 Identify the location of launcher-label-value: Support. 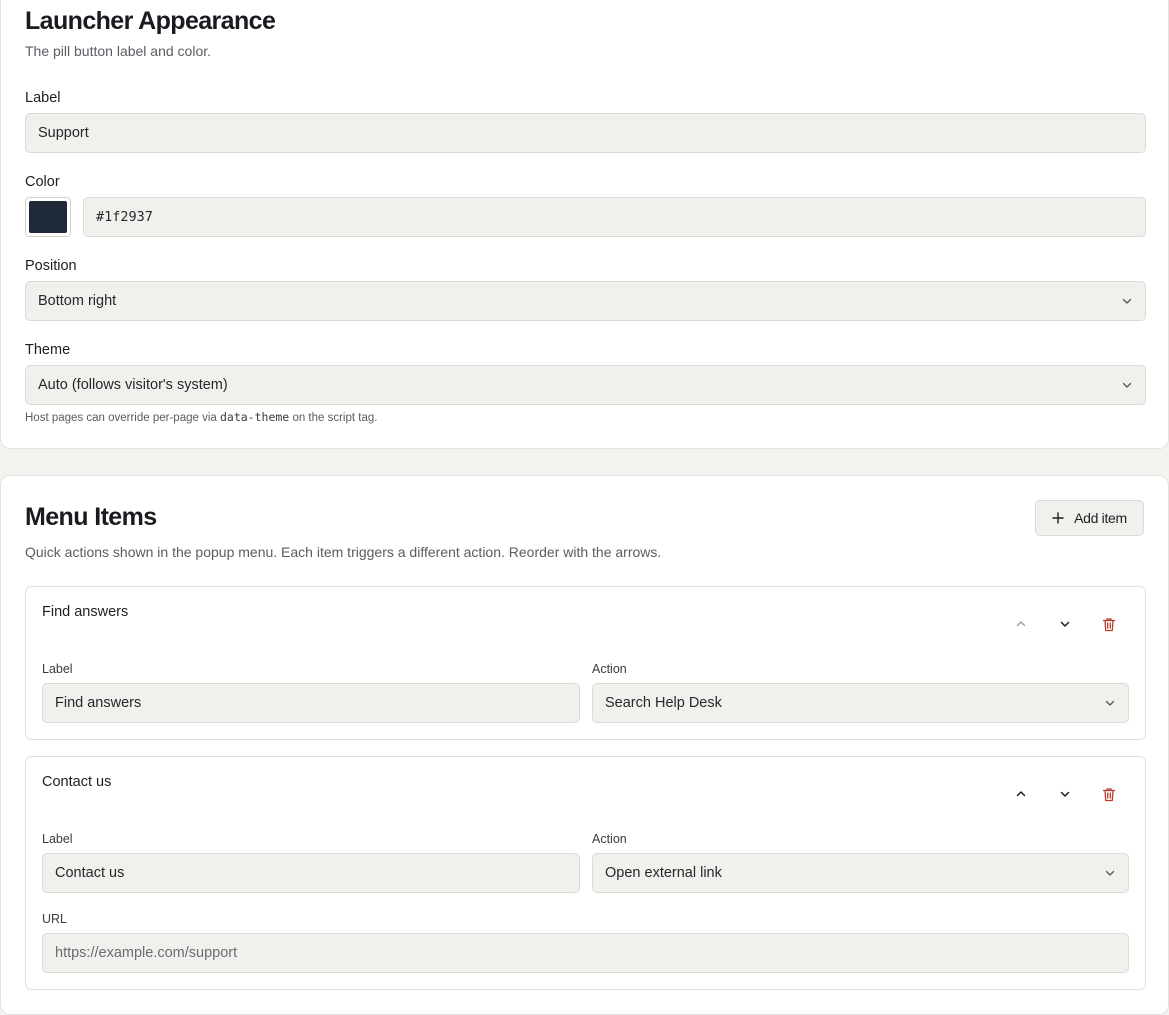
(63, 133).